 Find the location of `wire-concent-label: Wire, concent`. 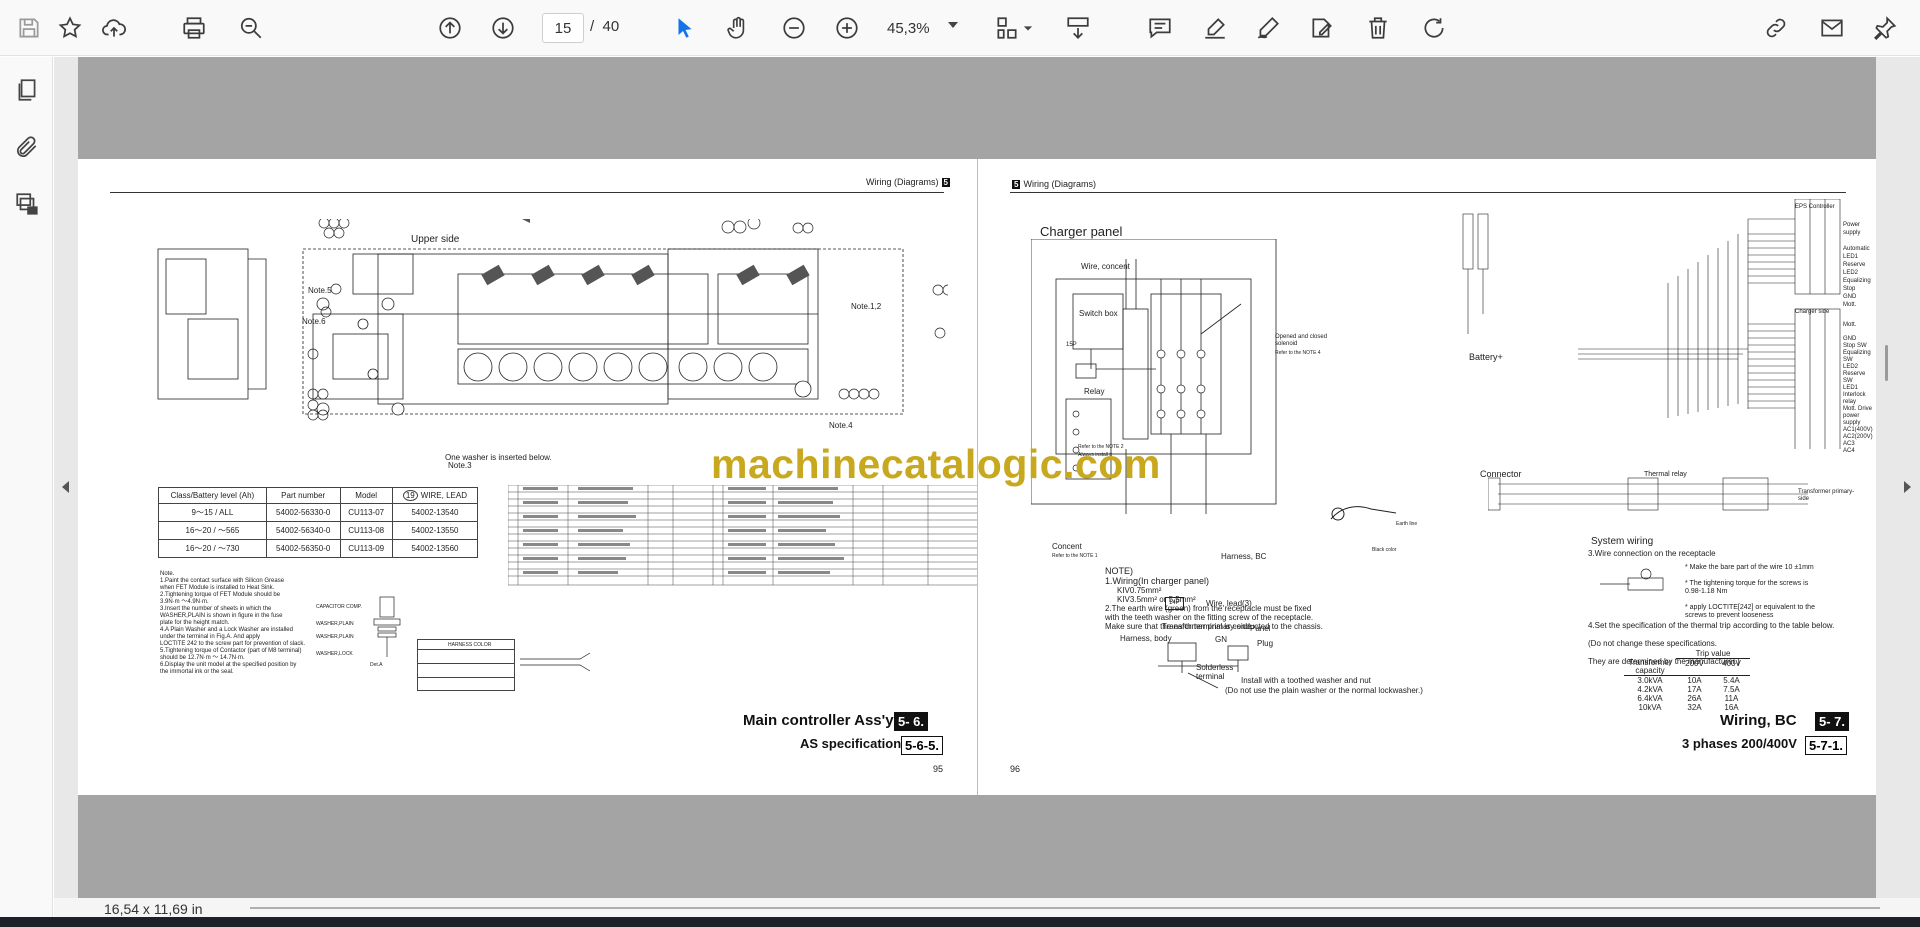

wire-concent-label: Wire, concent is located at coordinates (1105, 266).